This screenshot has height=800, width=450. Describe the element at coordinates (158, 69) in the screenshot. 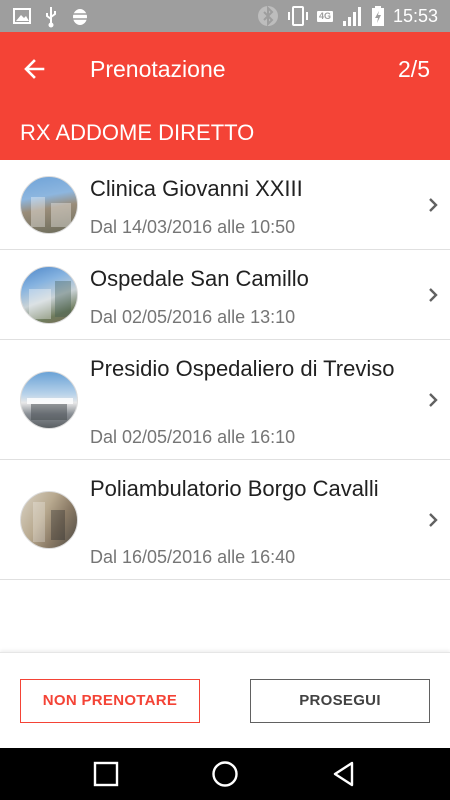

I see `page-title: Prenotazione` at that location.